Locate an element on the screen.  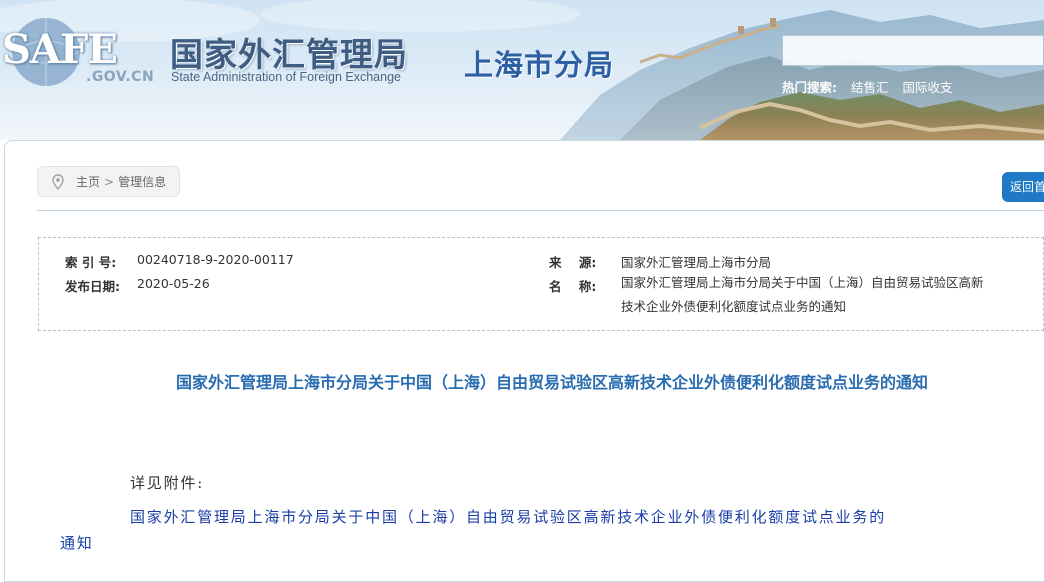
back-to-home-button: 返回首页 is located at coordinates (1023, 187).